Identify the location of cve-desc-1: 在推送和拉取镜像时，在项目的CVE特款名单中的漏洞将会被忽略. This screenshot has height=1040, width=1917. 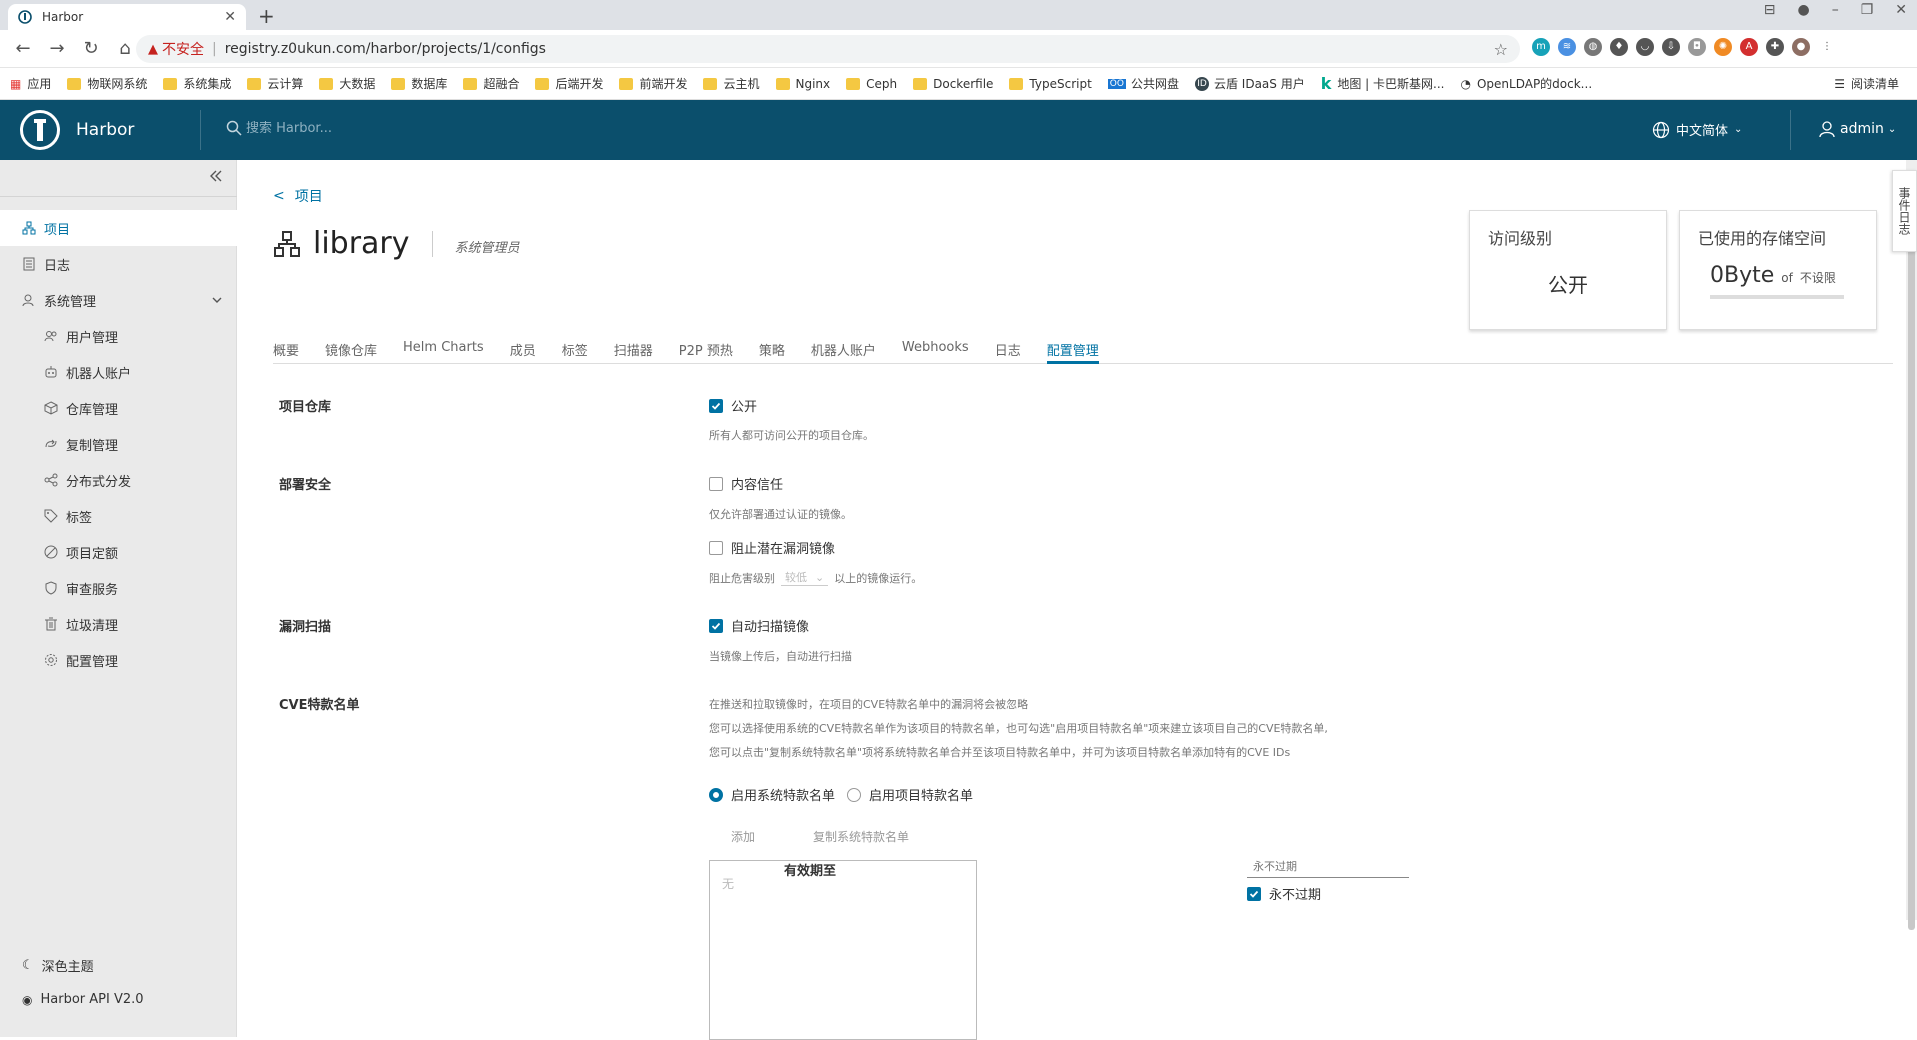
(869, 704).